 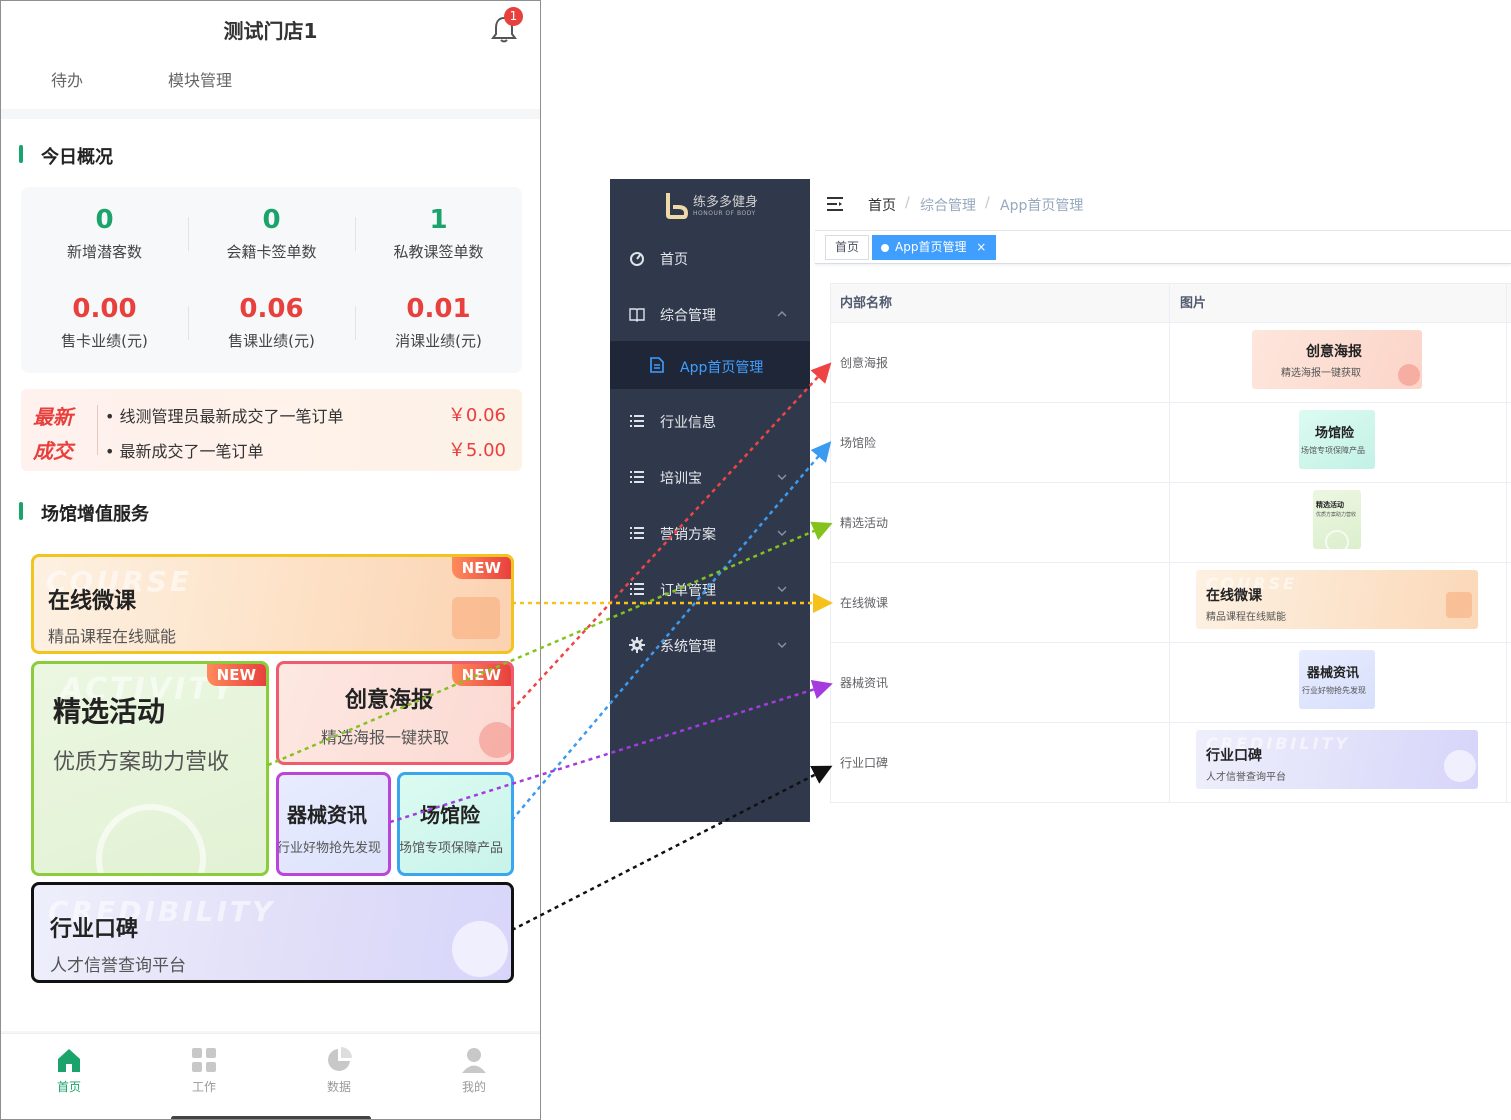 I want to click on stat-value: 0.06, so click(x=271, y=309).